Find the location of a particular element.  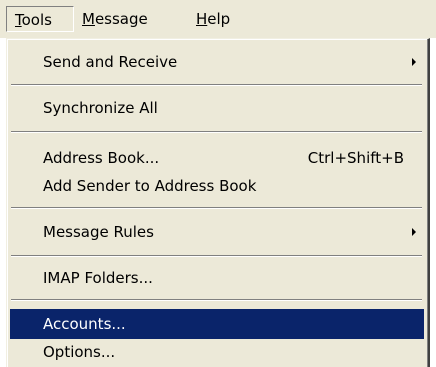

menu-item-add-sender-to-address-book: Add Sender to Address Book is located at coordinates (217, 186).